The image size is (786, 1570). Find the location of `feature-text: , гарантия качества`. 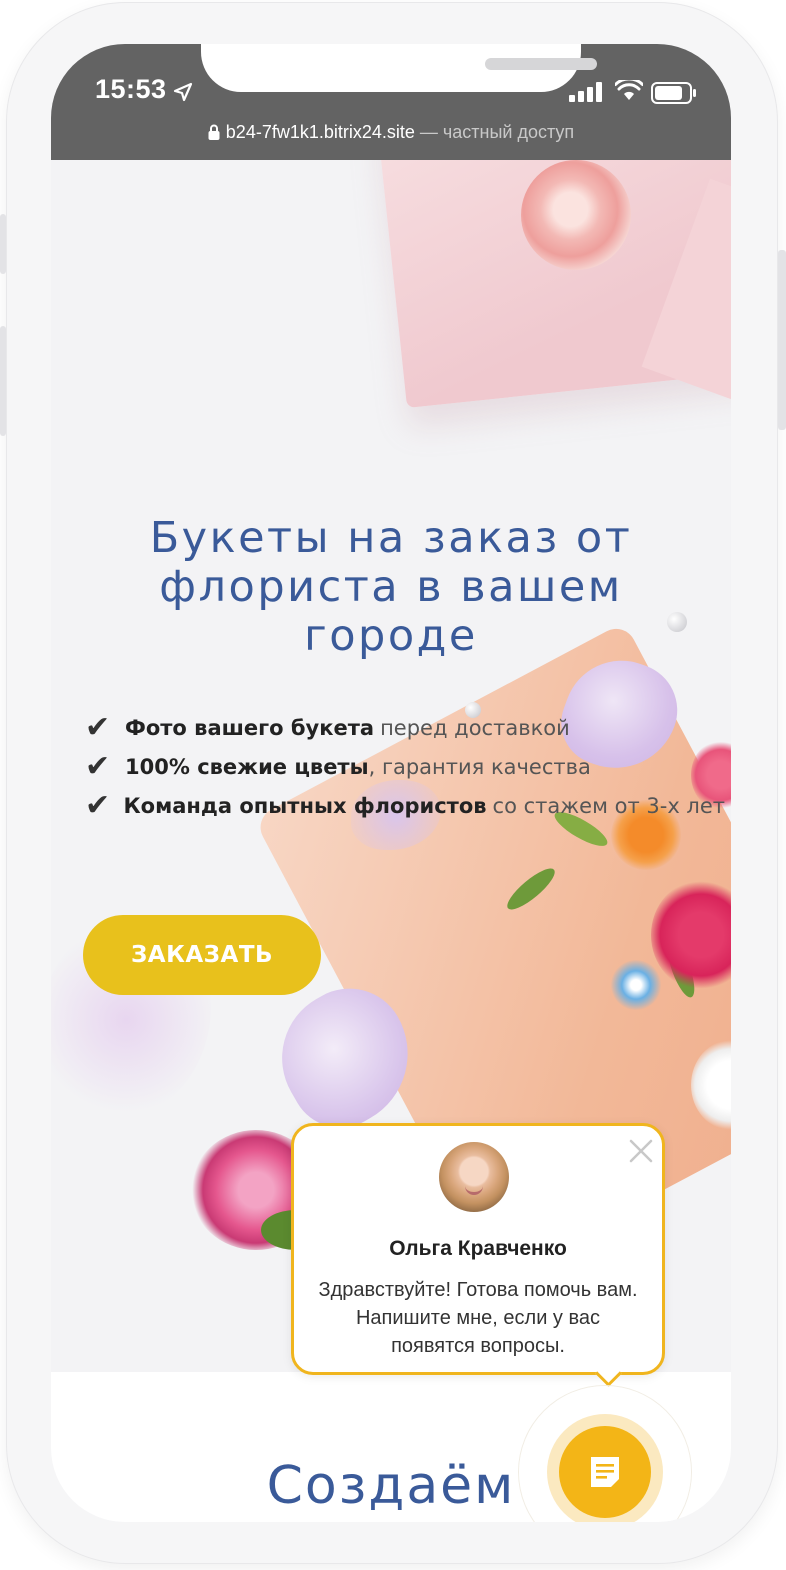

feature-text: , гарантия качества is located at coordinates (479, 766).